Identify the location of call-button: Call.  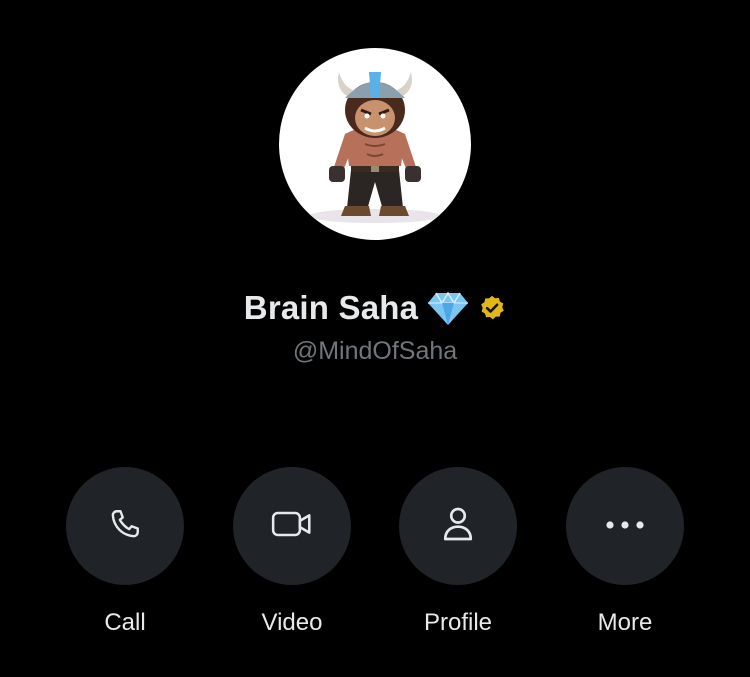
(125, 552).